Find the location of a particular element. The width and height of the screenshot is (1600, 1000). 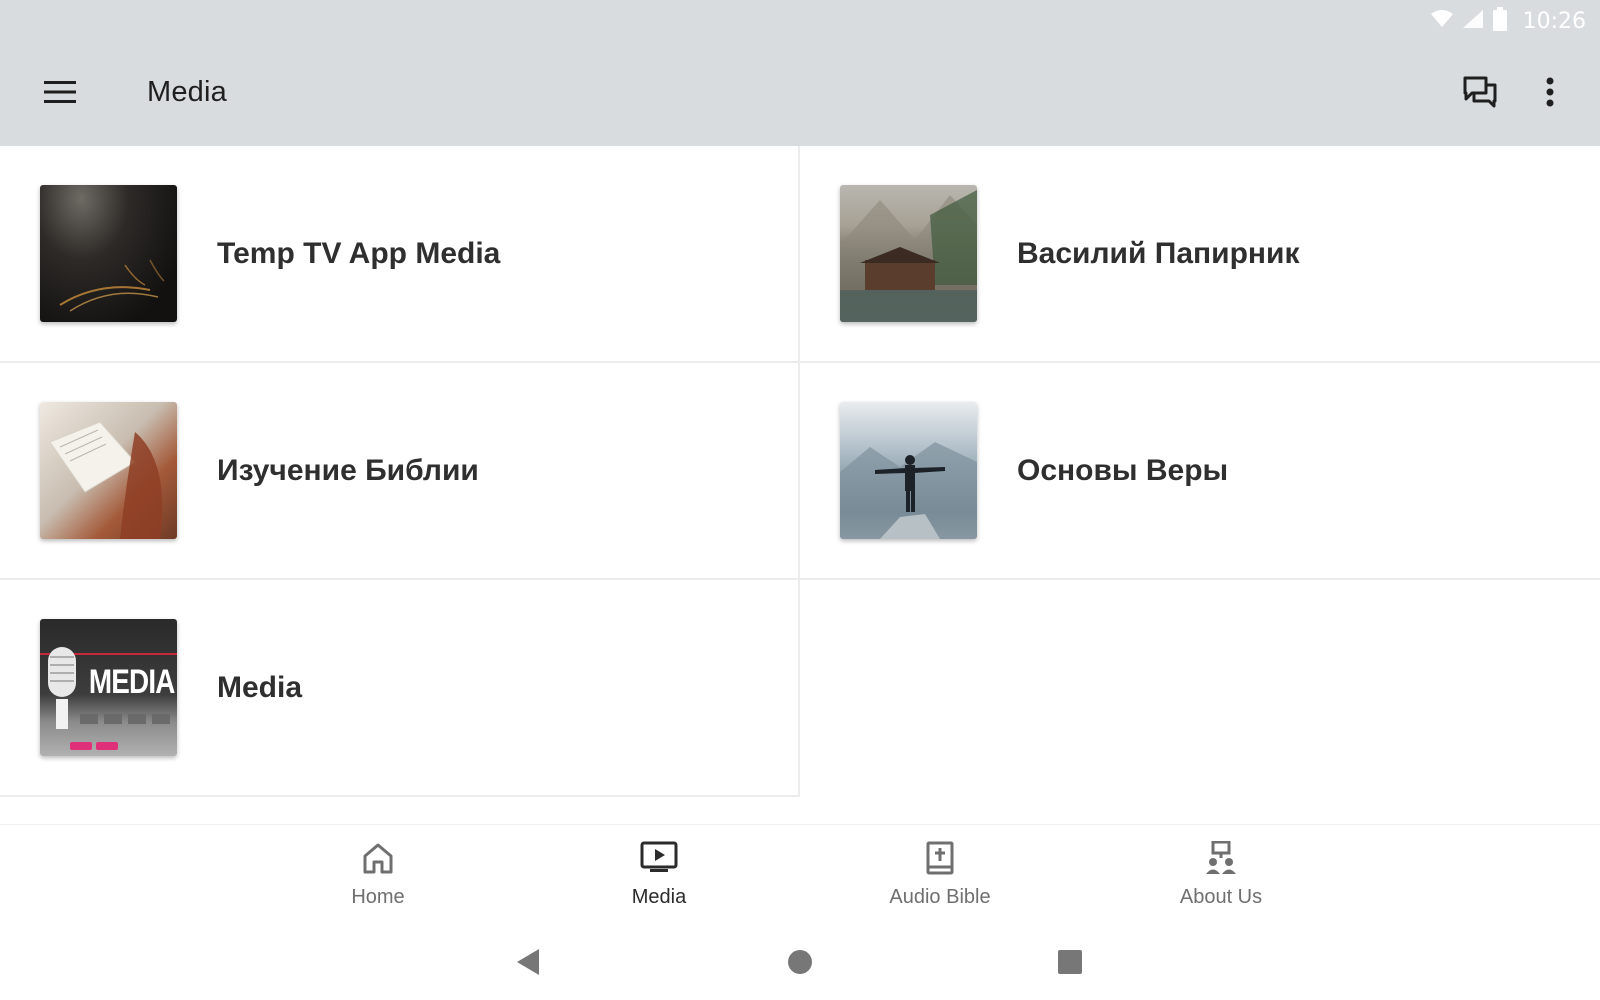

media-item-temp-tv: Temp TV App Media is located at coordinates (400, 254).